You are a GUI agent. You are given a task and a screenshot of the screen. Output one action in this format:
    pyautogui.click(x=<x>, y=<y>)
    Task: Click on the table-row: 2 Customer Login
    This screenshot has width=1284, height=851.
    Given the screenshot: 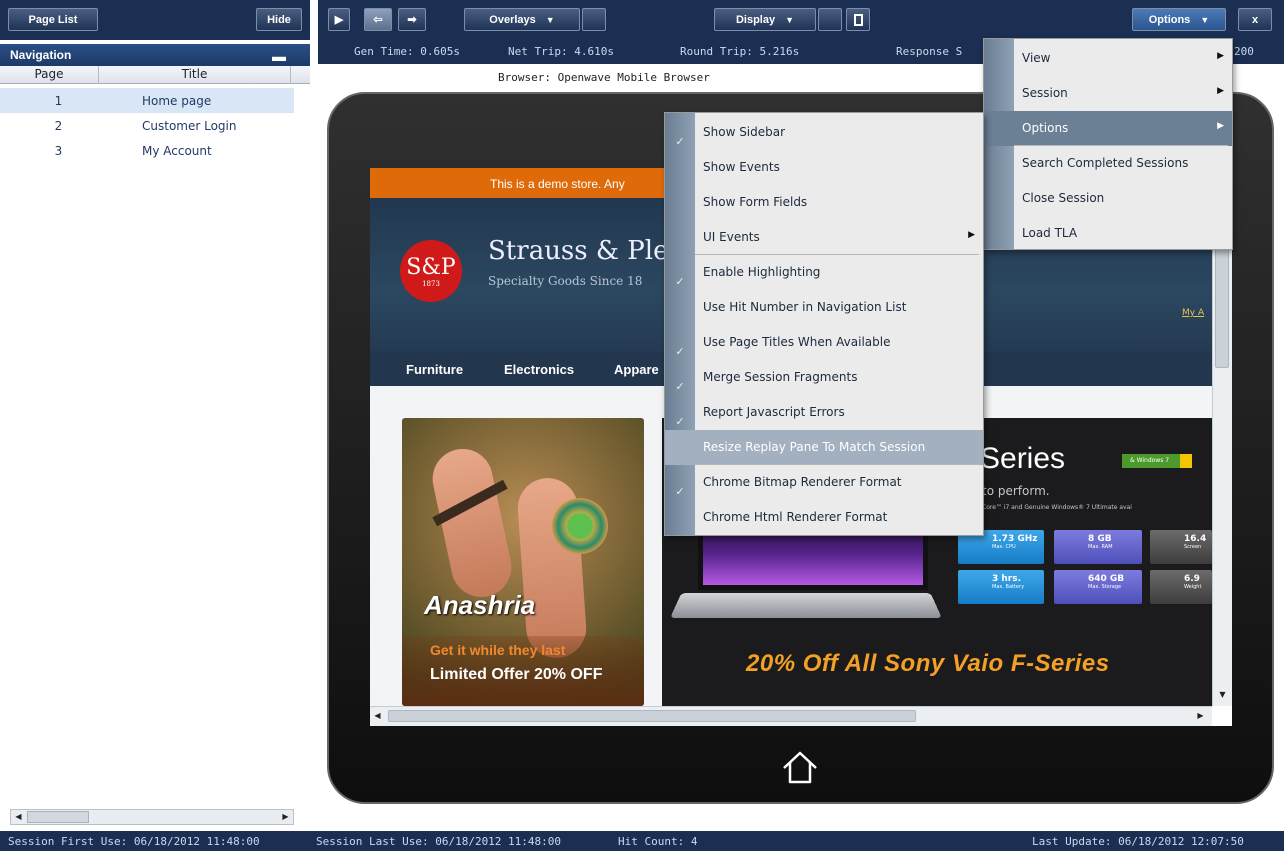 What is the action you would take?
    pyautogui.click(x=147, y=125)
    